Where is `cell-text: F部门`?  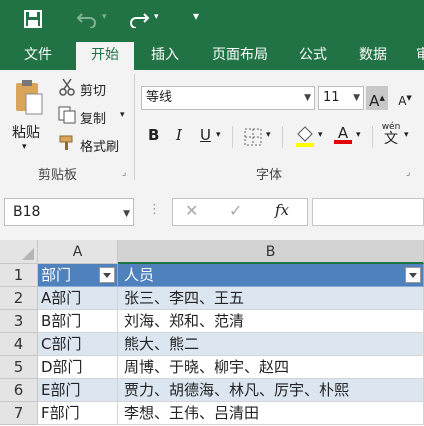
cell-text: F部门 is located at coordinates (60, 413).